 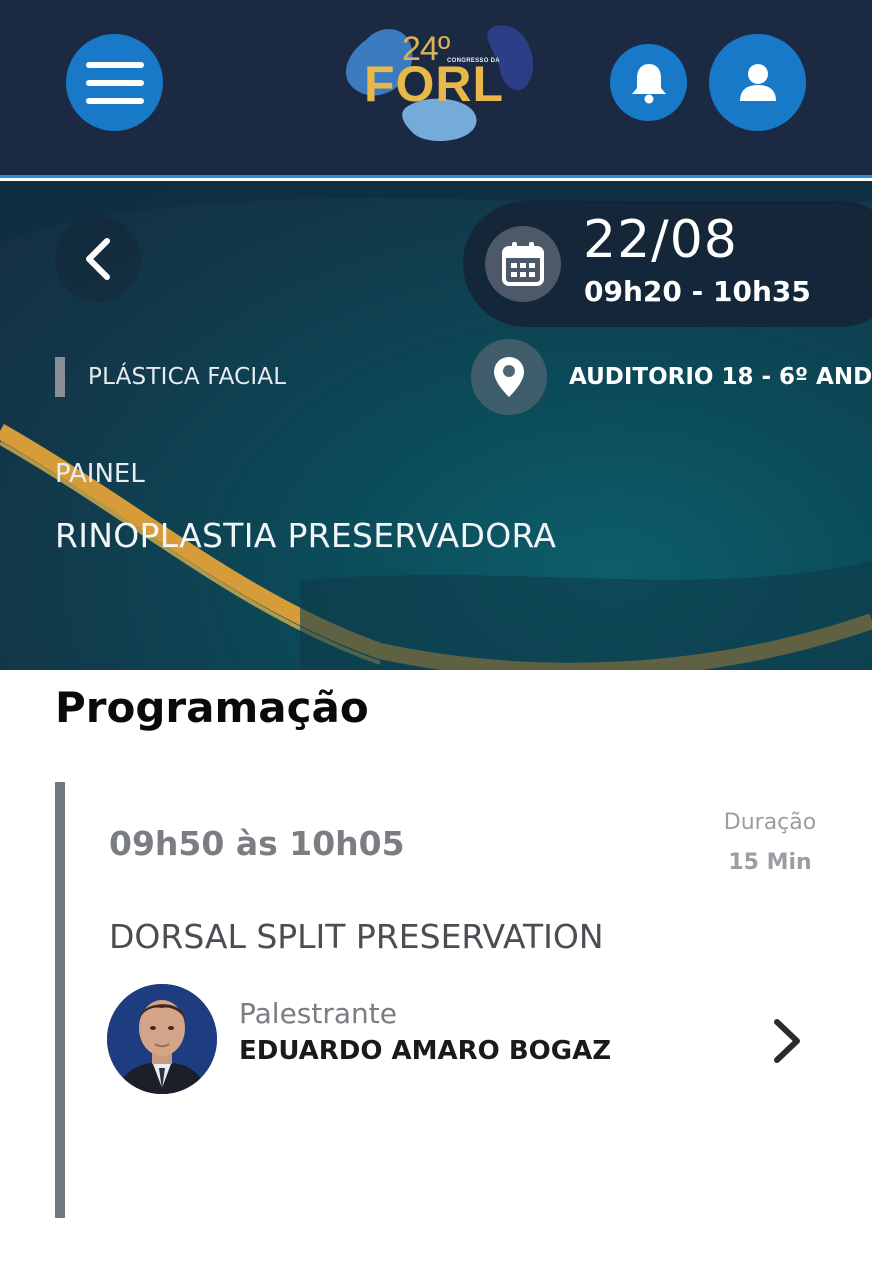 I want to click on chevron-left-icon, so click(x=98, y=259).